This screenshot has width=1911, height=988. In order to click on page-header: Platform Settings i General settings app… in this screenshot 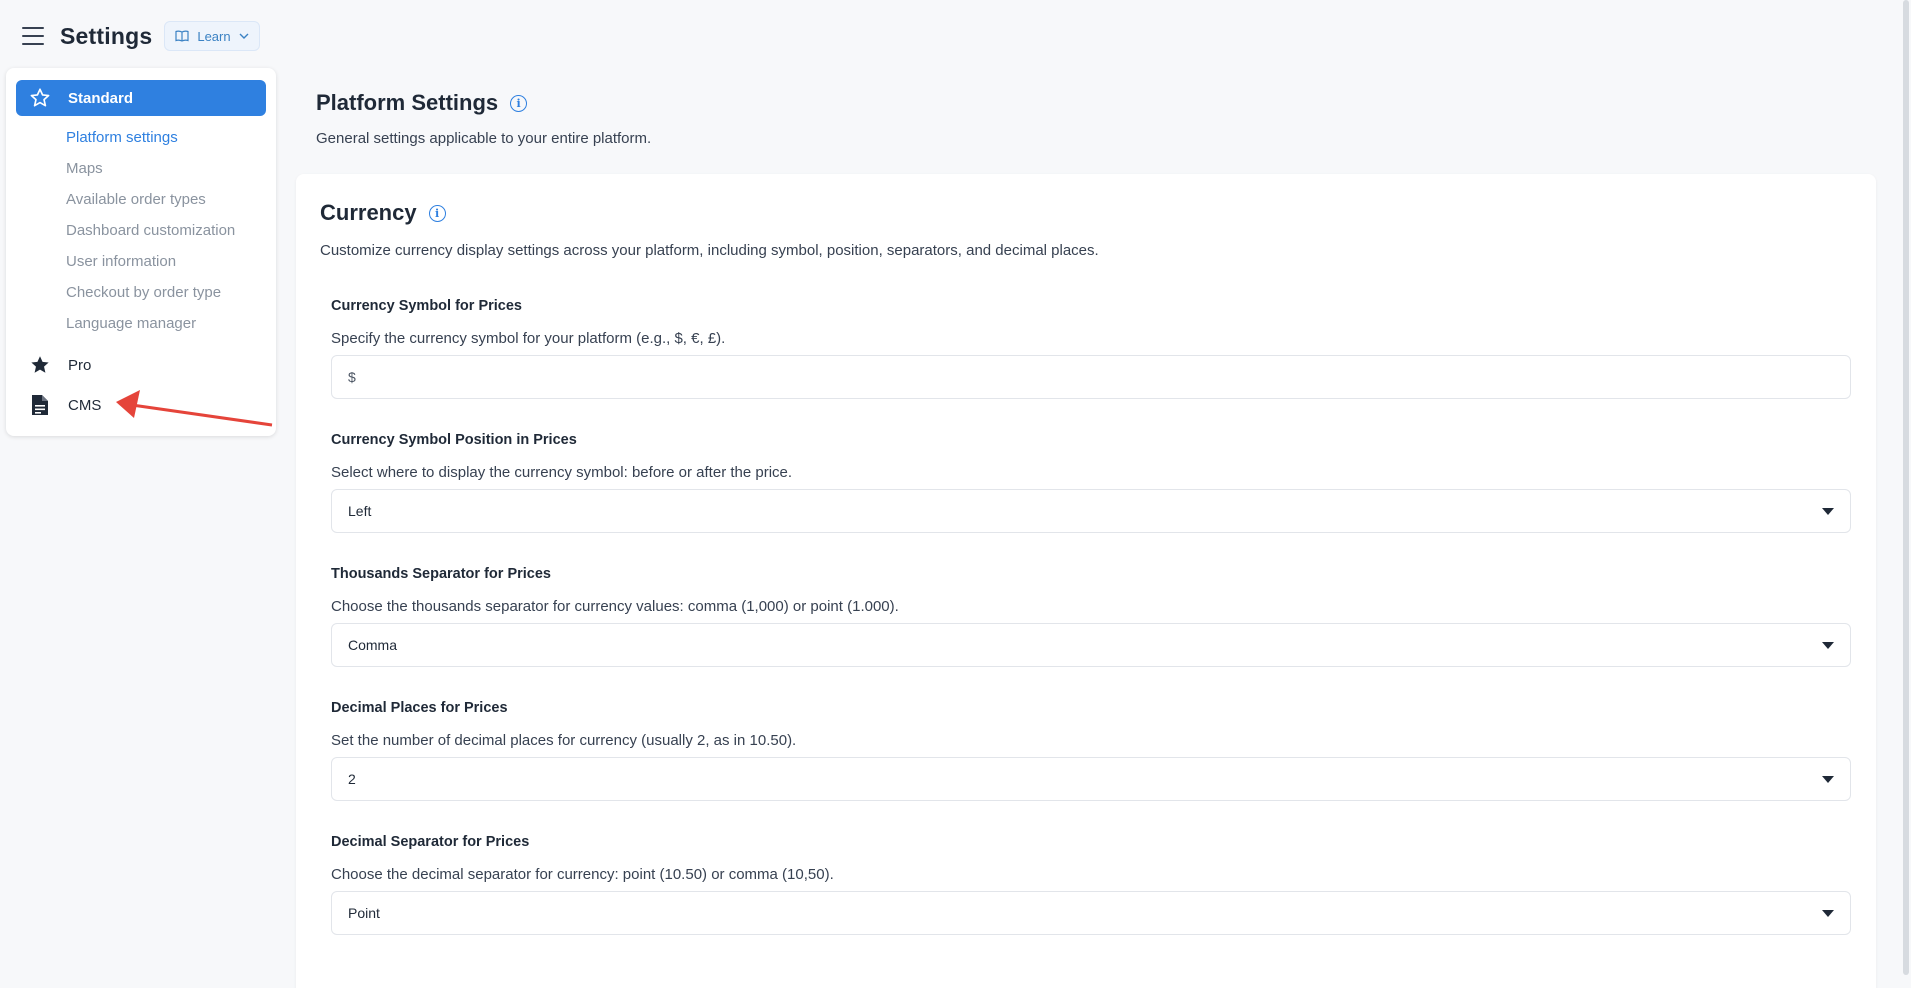, I will do `click(483, 118)`.